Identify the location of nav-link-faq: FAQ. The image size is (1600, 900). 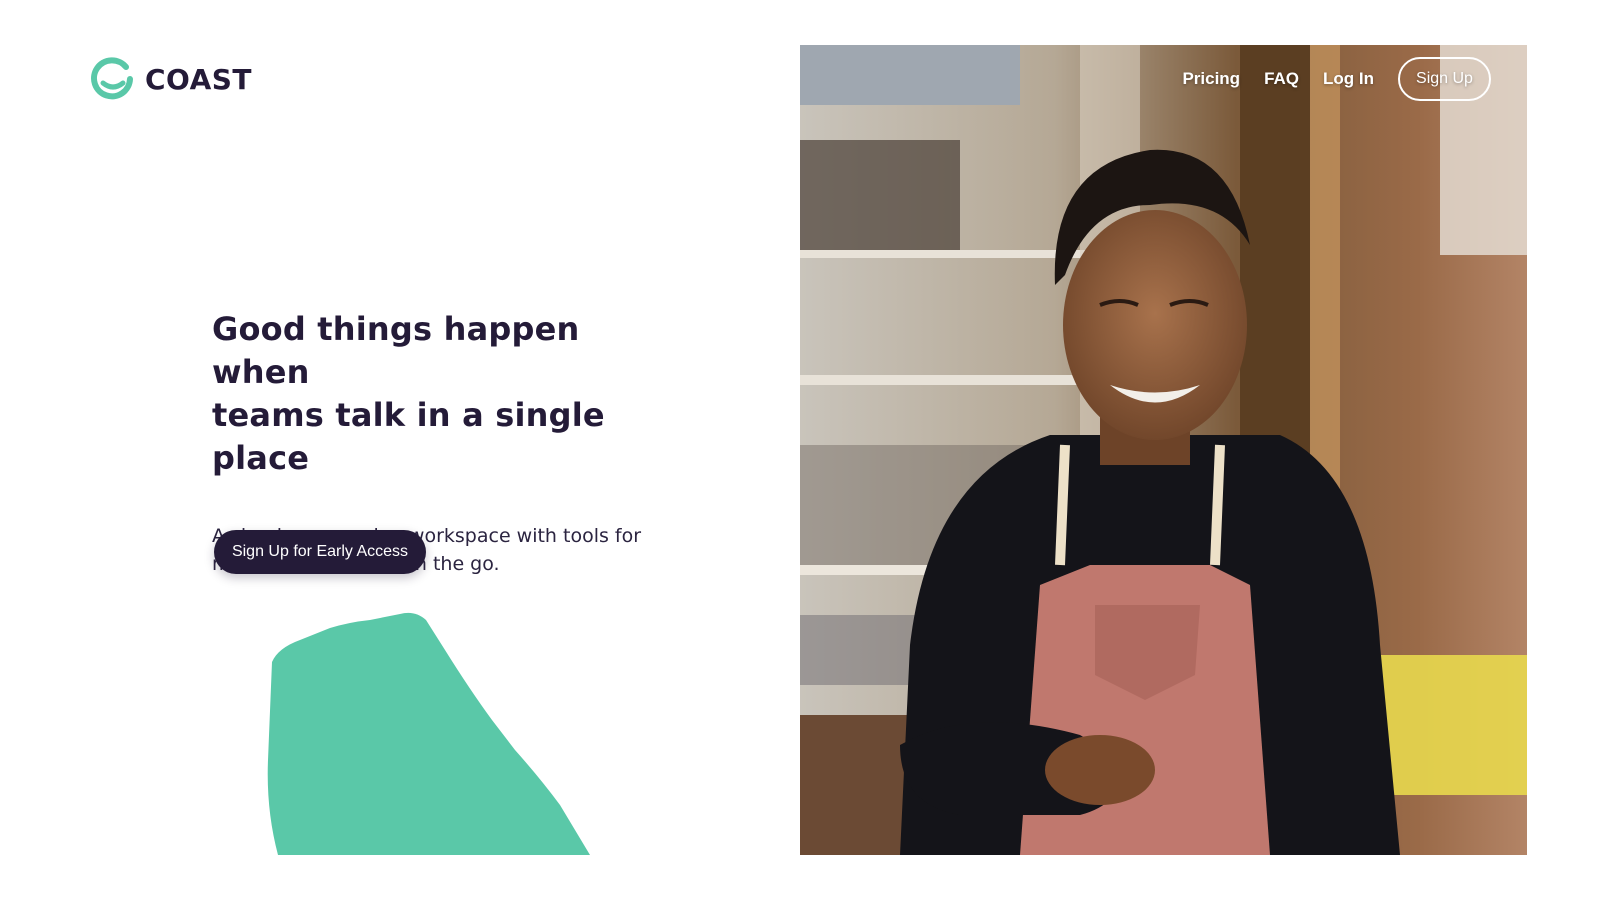
(1281, 79).